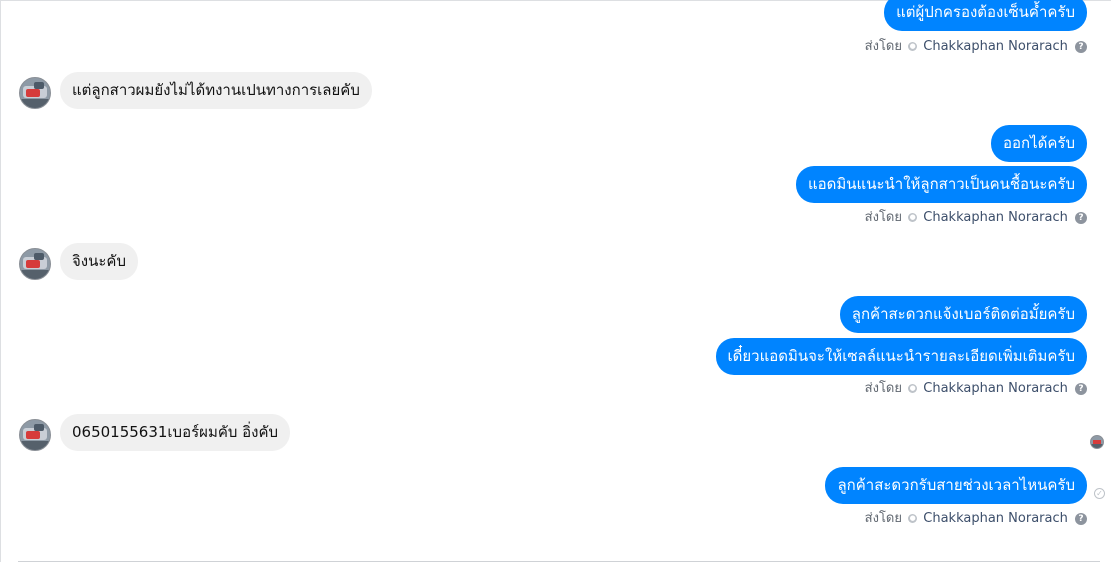 The image size is (1112, 563). I want to click on divider, so click(559, 561).